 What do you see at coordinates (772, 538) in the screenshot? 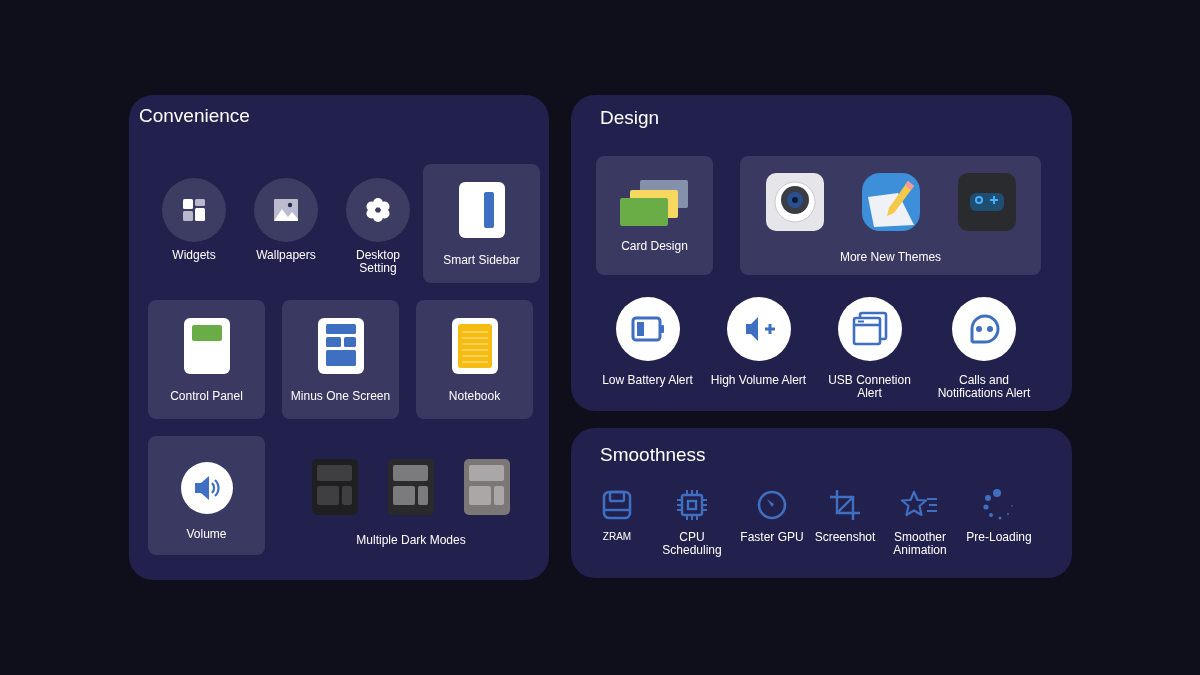
I see `feature-label: Faster GPU` at bounding box center [772, 538].